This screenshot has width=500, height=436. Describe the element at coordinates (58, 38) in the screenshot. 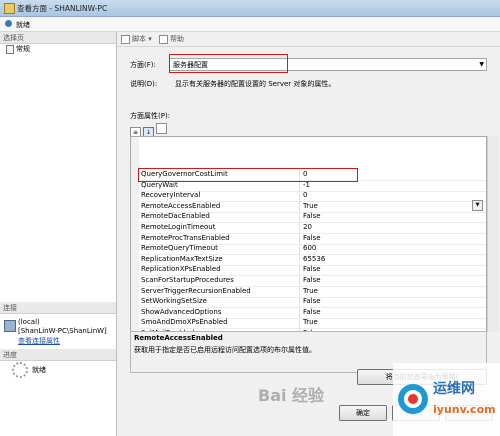

I see `select-page-header: 选择页` at that location.